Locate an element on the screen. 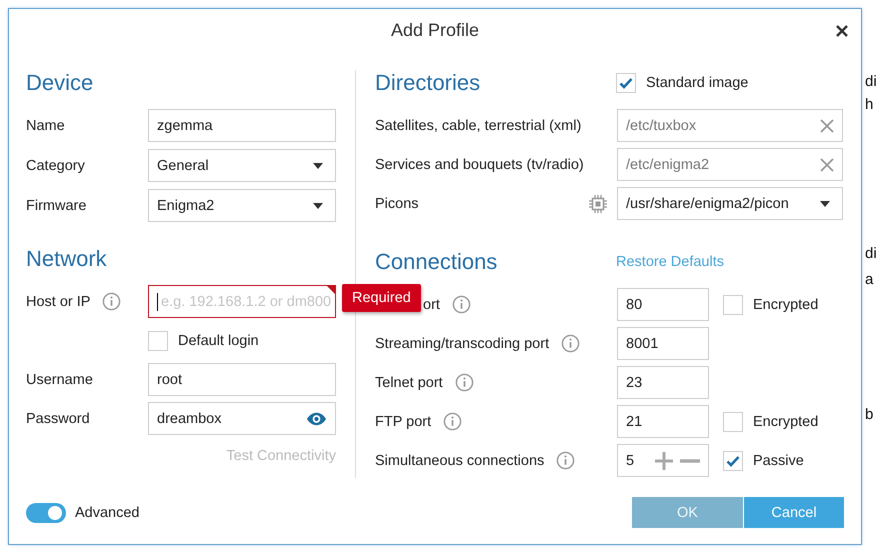  dropdown: Enigma2 is located at coordinates (242, 205).